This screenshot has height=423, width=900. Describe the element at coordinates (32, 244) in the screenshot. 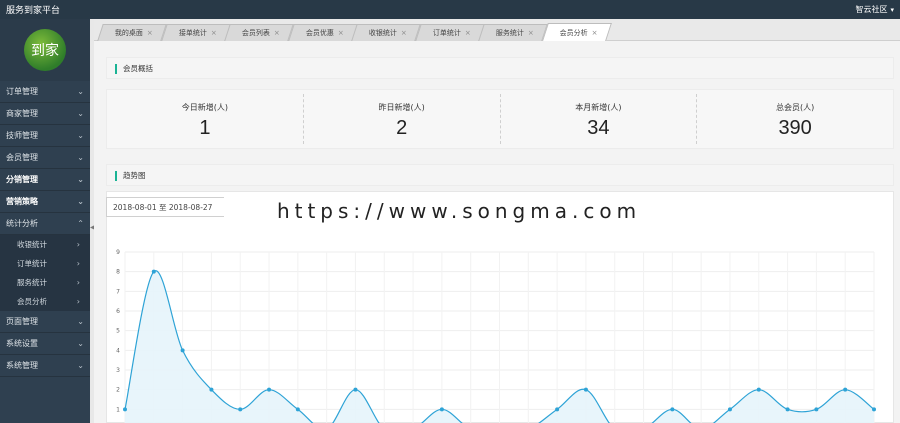

I see `sidebar-subitem-label: 收银统计` at that location.